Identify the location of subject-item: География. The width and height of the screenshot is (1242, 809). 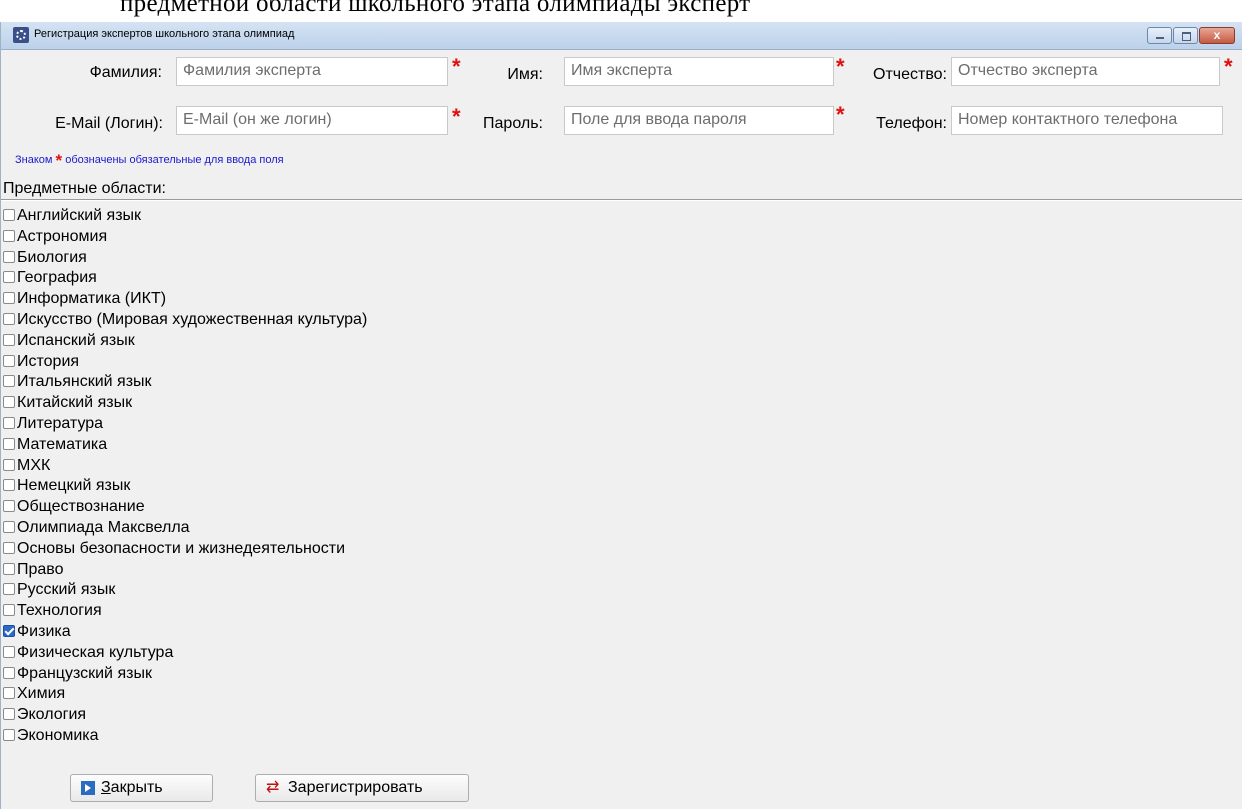
(185, 278).